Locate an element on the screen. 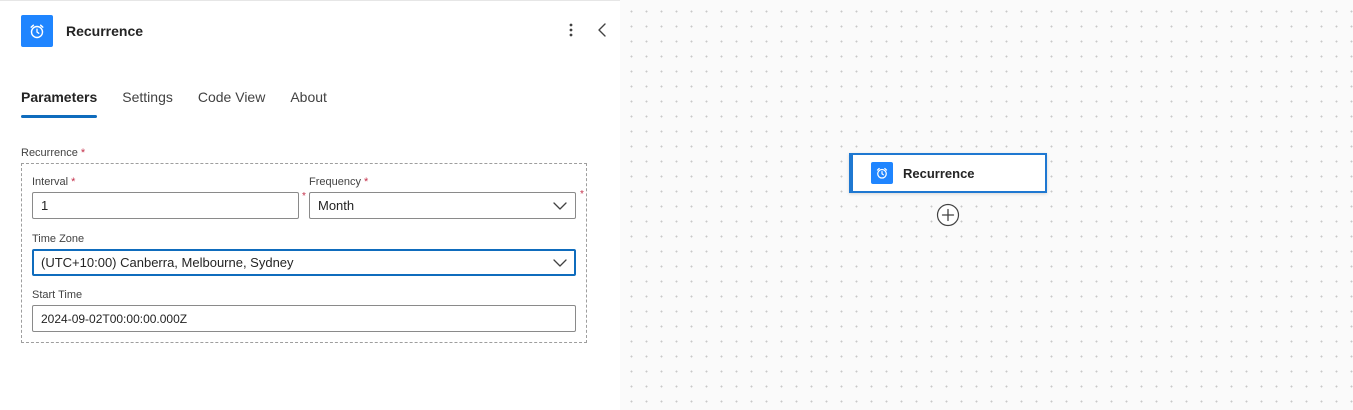  tab-about: About is located at coordinates (308, 103).